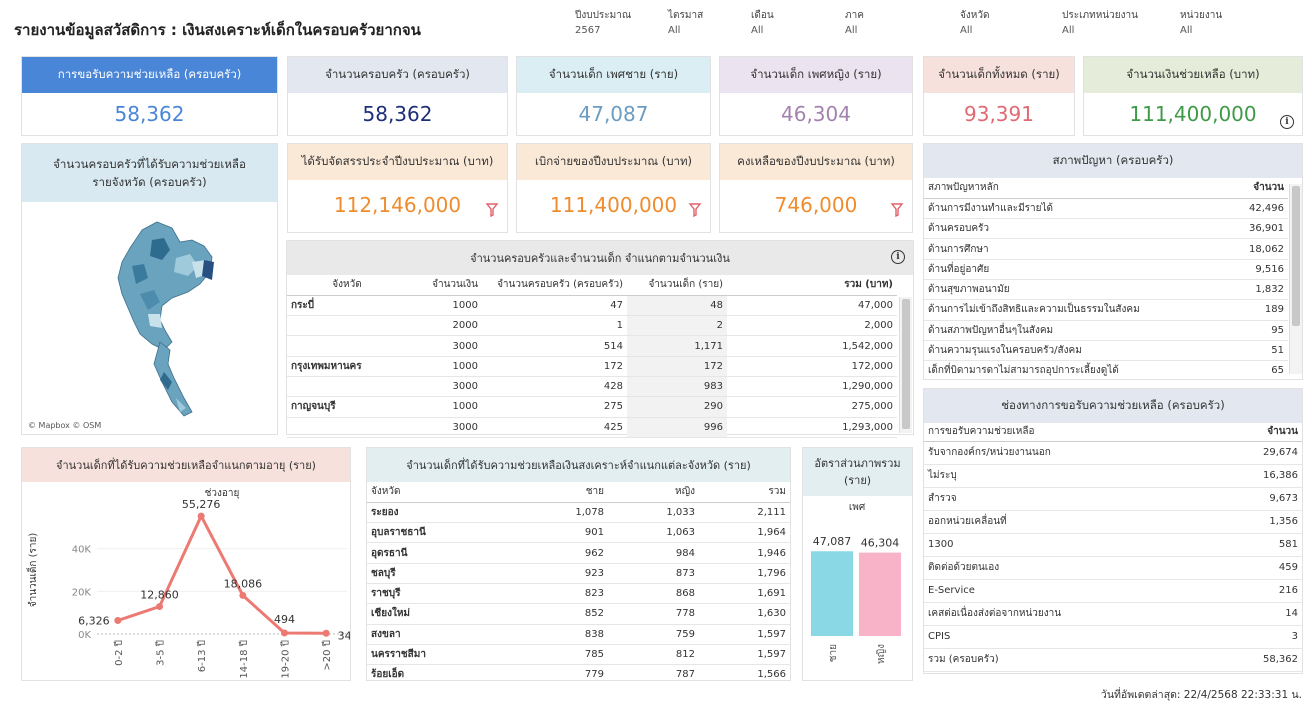  I want to click on table-row: E-Service 216, so click(1113, 591).